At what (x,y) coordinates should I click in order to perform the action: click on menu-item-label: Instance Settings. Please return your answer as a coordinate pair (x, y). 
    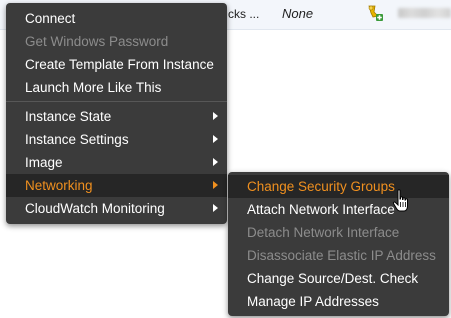
    Looking at the image, I should click on (77, 139).